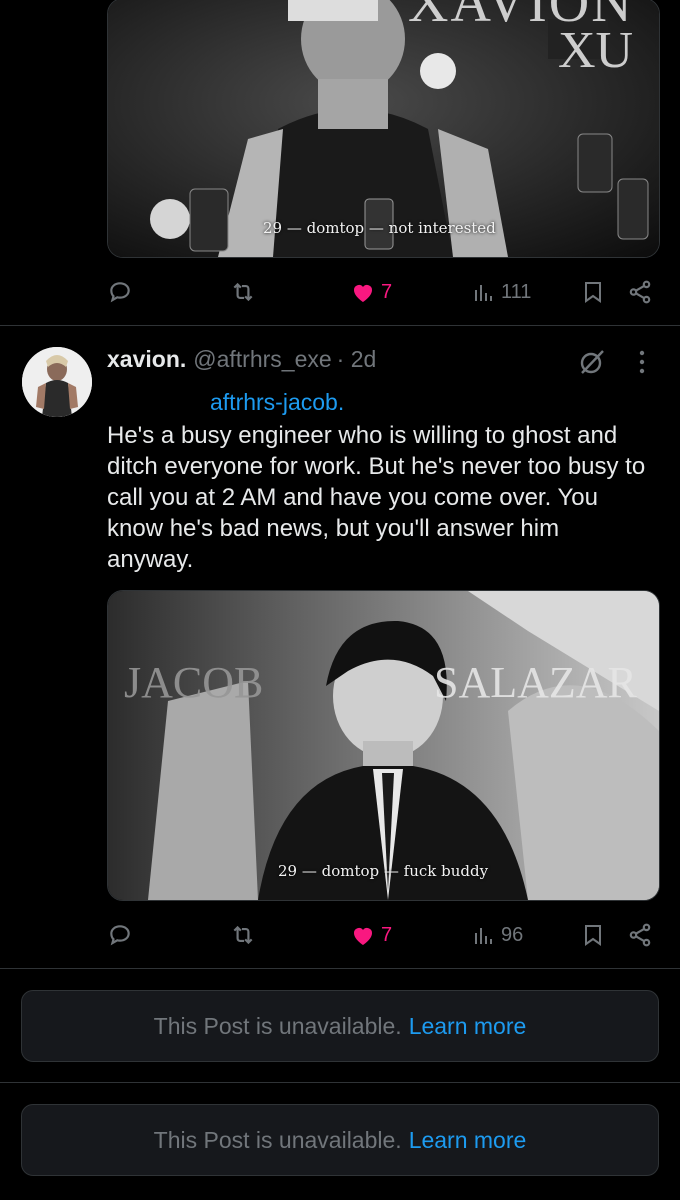 This screenshot has width=680, height=1200. What do you see at coordinates (383, 871) in the screenshot?
I see `post2-image-caption: 29 — domtop — fuck buddy` at bounding box center [383, 871].